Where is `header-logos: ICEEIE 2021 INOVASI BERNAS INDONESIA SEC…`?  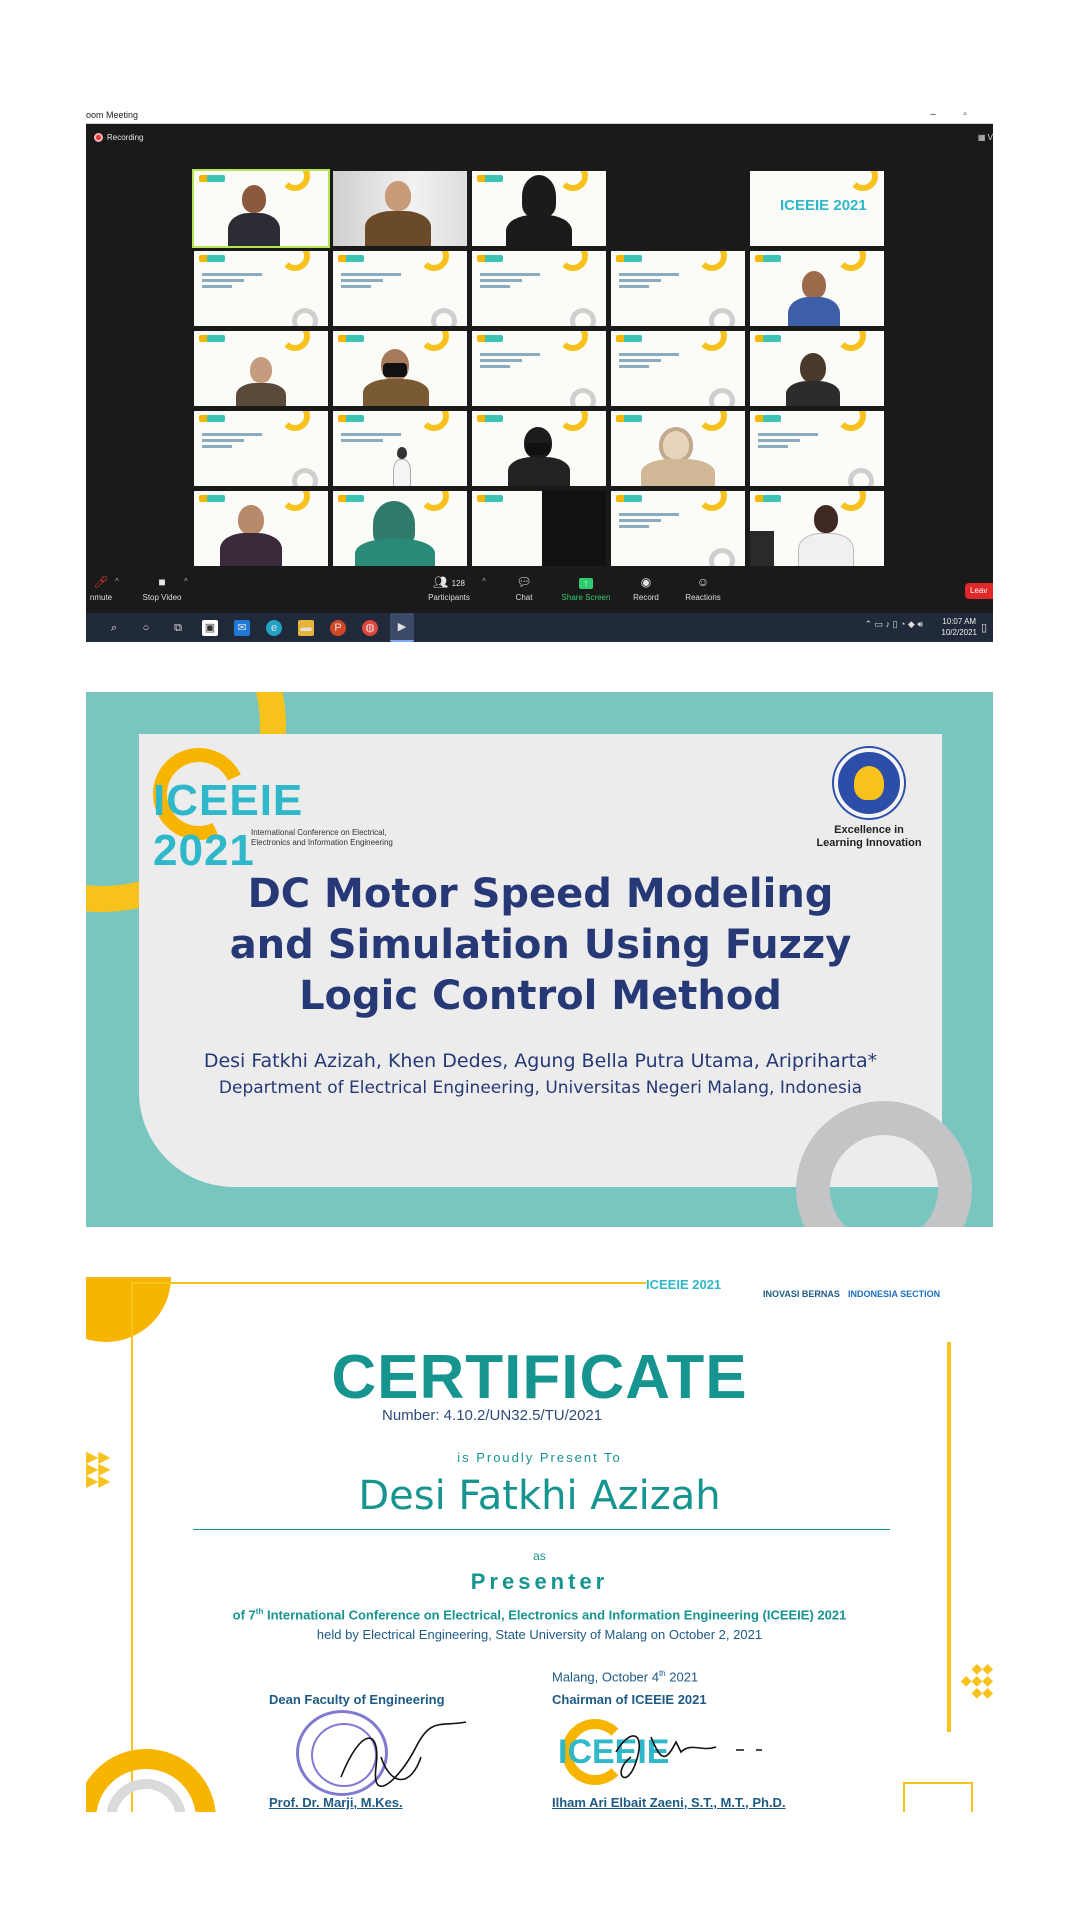
header-logos: ICEEIE 2021 INOVASI BERNAS INDONESIA SEC… is located at coordinates (808, 1290).